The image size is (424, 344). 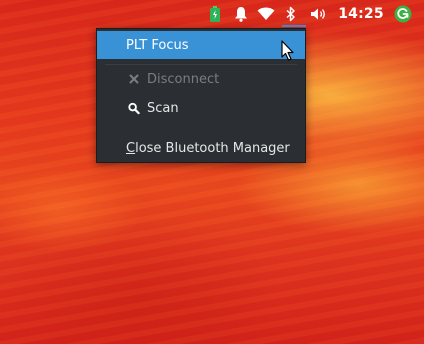 What do you see at coordinates (134, 79) in the screenshot?
I see `close-icon` at bounding box center [134, 79].